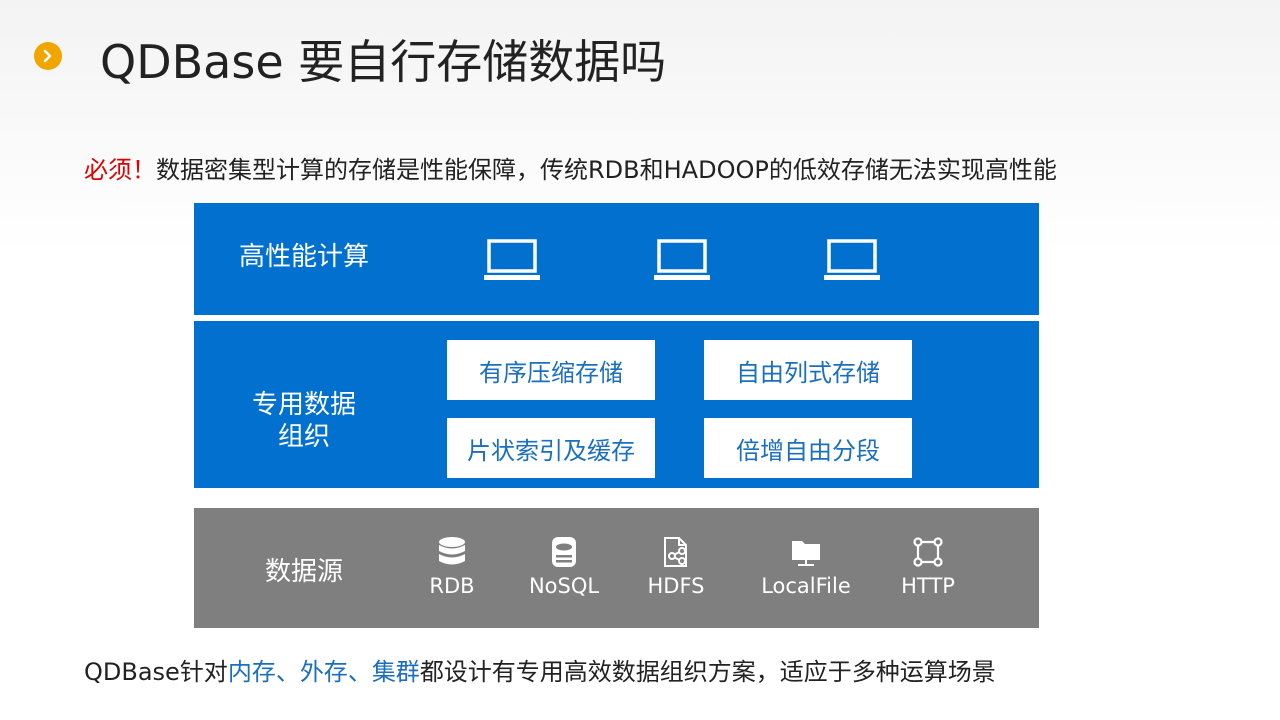  Describe the element at coordinates (564, 552) in the screenshot. I see `disk-icon` at that location.